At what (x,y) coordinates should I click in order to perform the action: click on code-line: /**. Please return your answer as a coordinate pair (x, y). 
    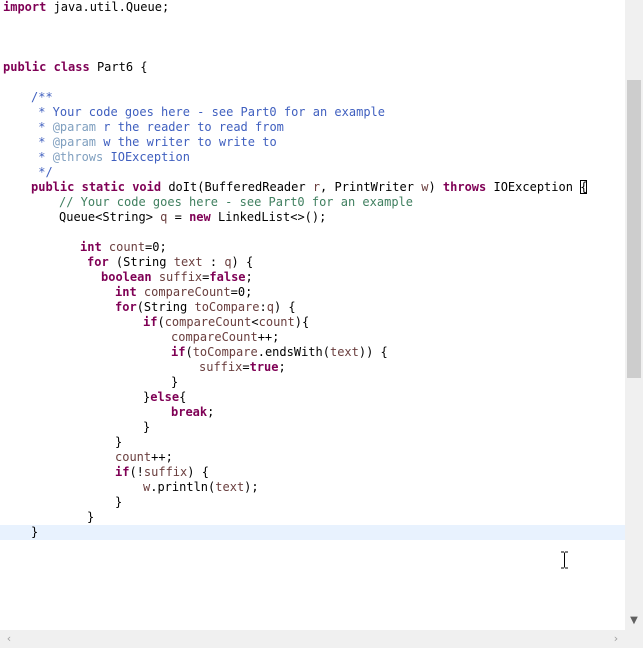
    Looking at the image, I should click on (26, 97).